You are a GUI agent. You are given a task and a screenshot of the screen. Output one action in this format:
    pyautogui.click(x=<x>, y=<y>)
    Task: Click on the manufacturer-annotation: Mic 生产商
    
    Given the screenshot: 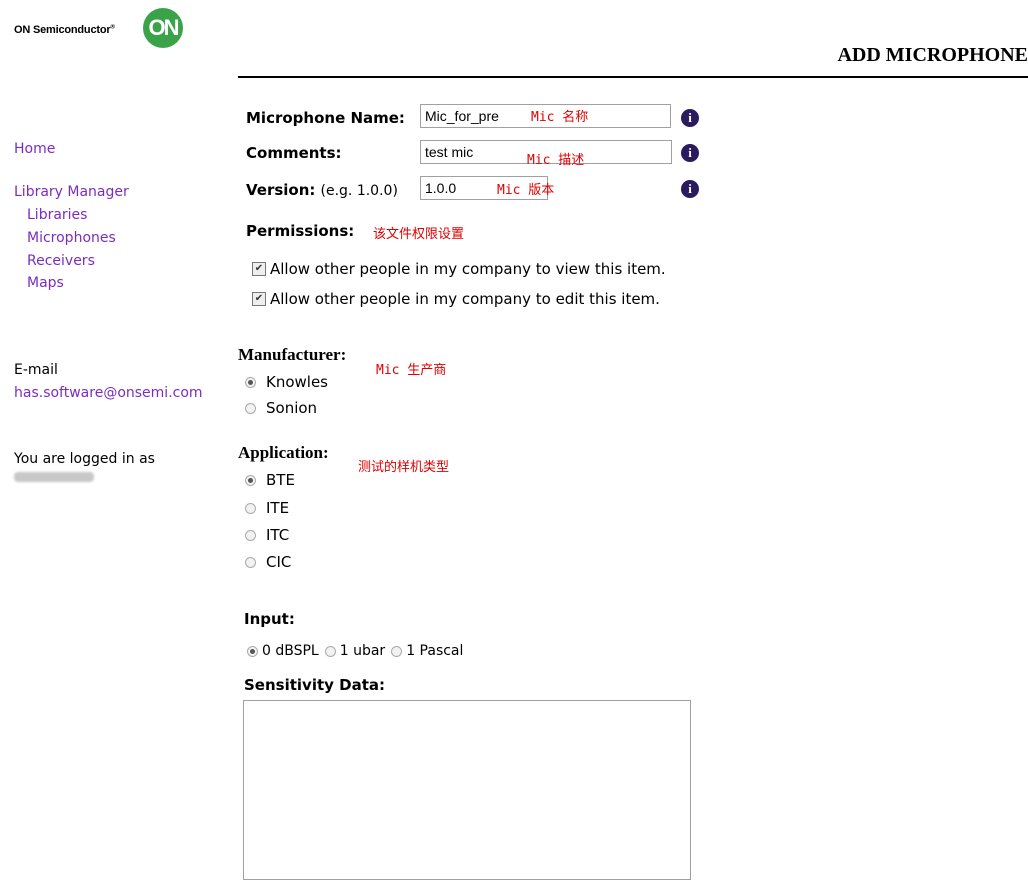 What is the action you would take?
    pyautogui.click(x=411, y=370)
    